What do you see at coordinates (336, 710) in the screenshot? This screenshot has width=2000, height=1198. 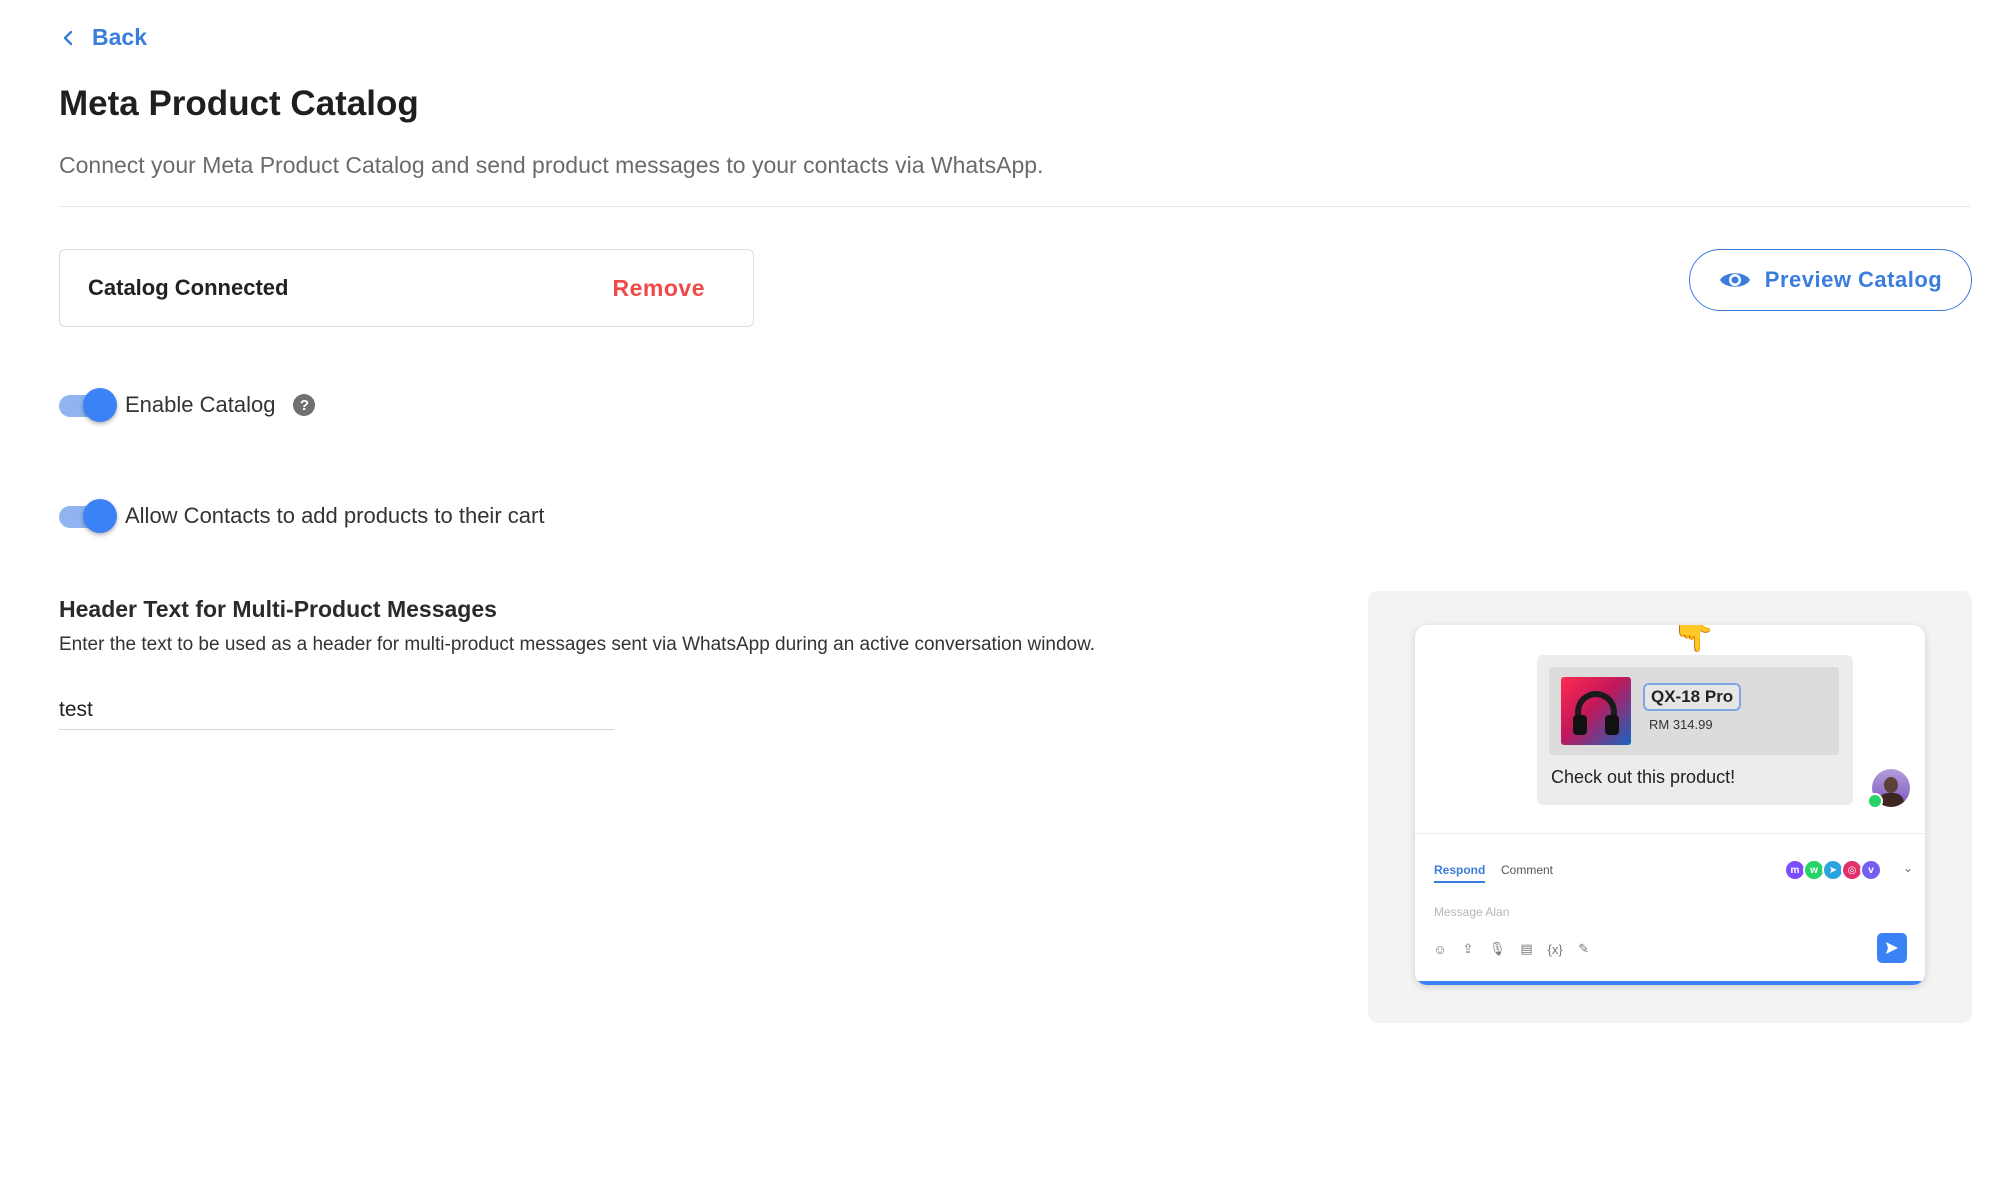 I see `header-text-input` at bounding box center [336, 710].